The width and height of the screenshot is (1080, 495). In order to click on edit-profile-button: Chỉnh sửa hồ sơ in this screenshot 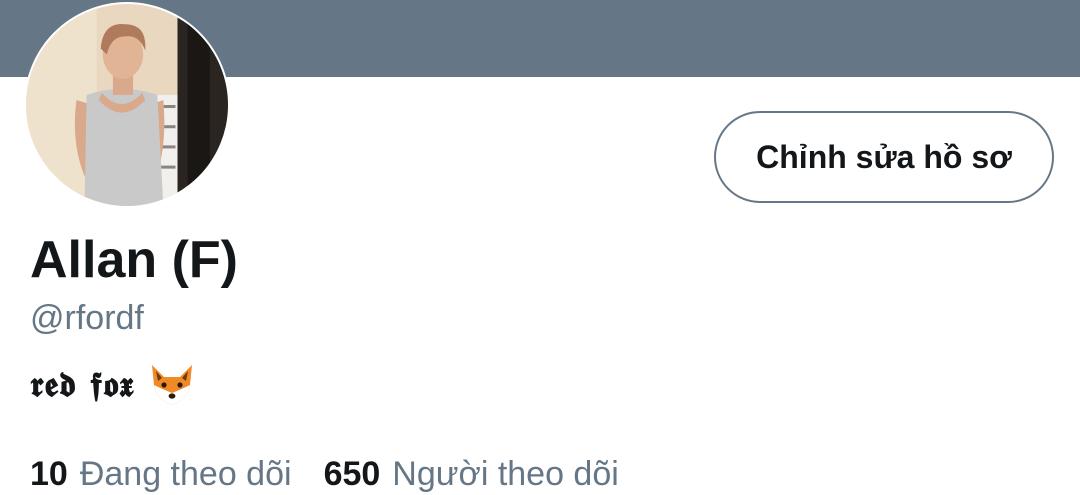, I will do `click(884, 157)`.